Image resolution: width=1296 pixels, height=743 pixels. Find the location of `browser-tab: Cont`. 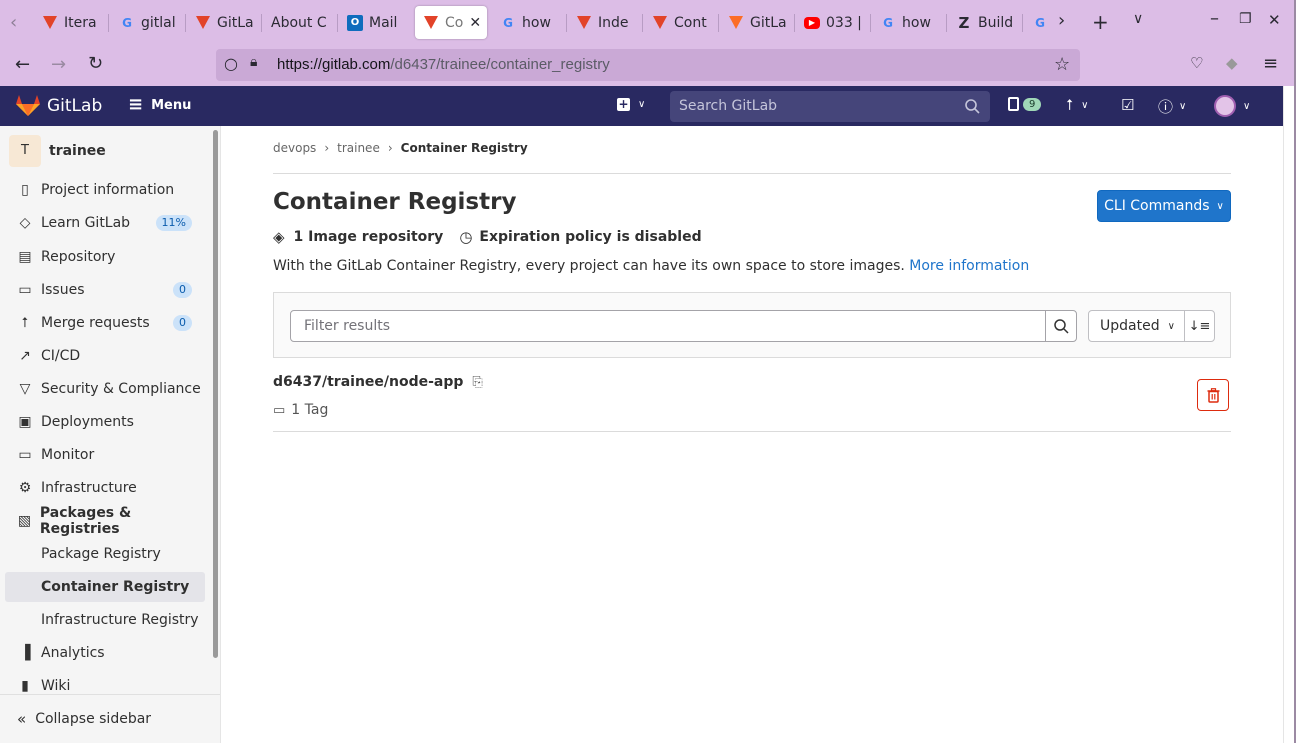

browser-tab: Cont is located at coordinates (682, 22).